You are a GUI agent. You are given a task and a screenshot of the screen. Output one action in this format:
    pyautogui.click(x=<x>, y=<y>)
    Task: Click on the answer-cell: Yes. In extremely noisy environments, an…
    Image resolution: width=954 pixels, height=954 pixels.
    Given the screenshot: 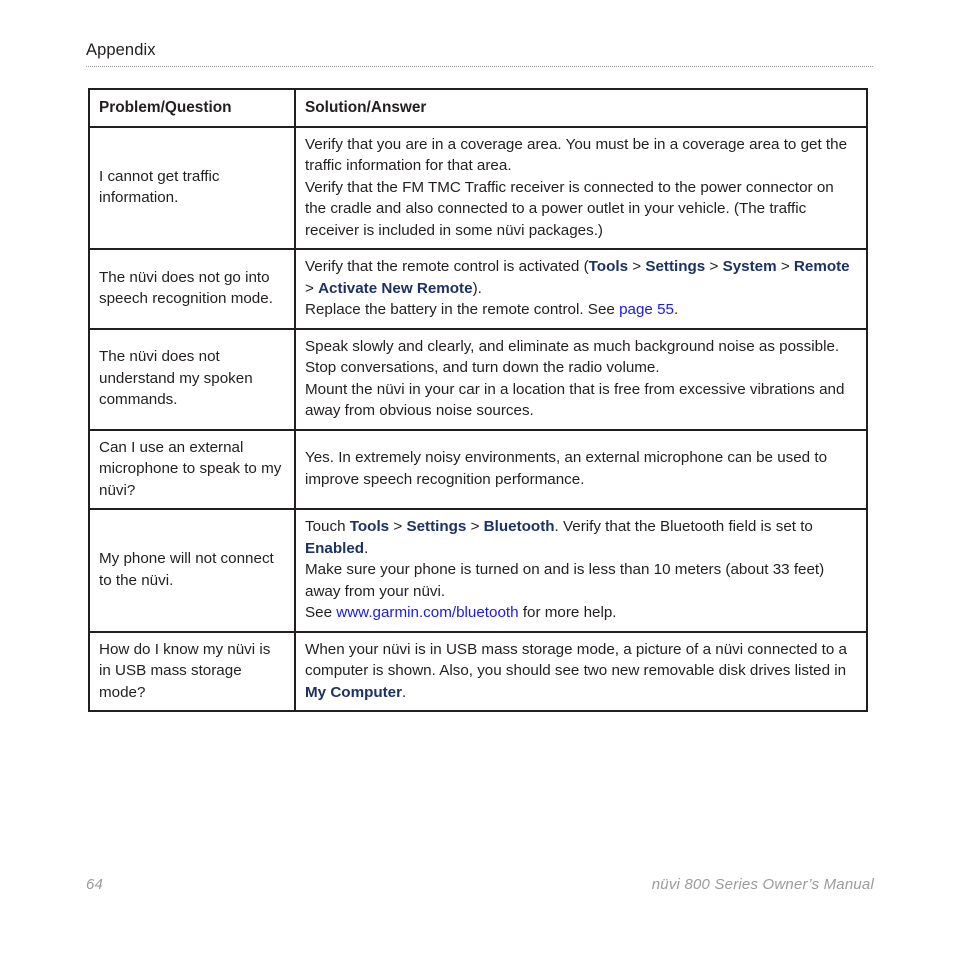 What is the action you would take?
    pyautogui.click(x=581, y=469)
    